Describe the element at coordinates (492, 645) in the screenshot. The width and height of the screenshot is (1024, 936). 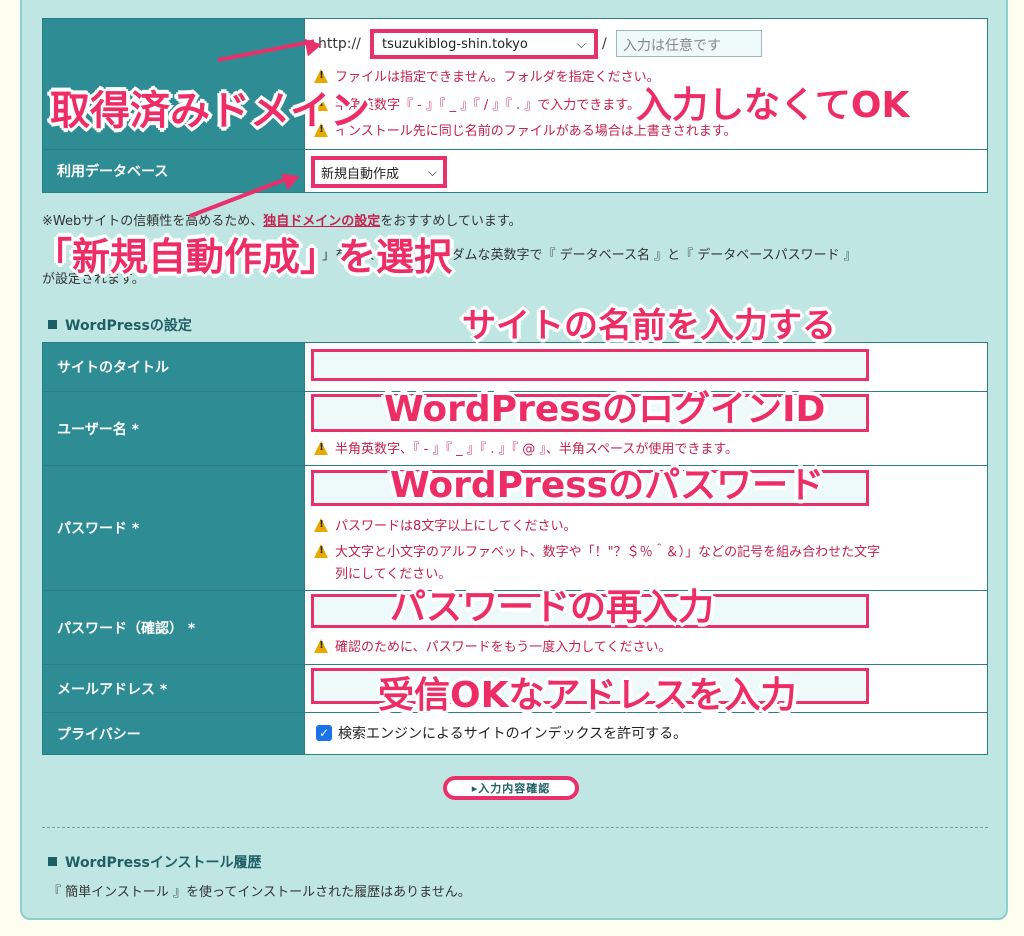
I see `password-confirm-warning: 確認のために、パスワードをもう一度入力してください。` at that location.